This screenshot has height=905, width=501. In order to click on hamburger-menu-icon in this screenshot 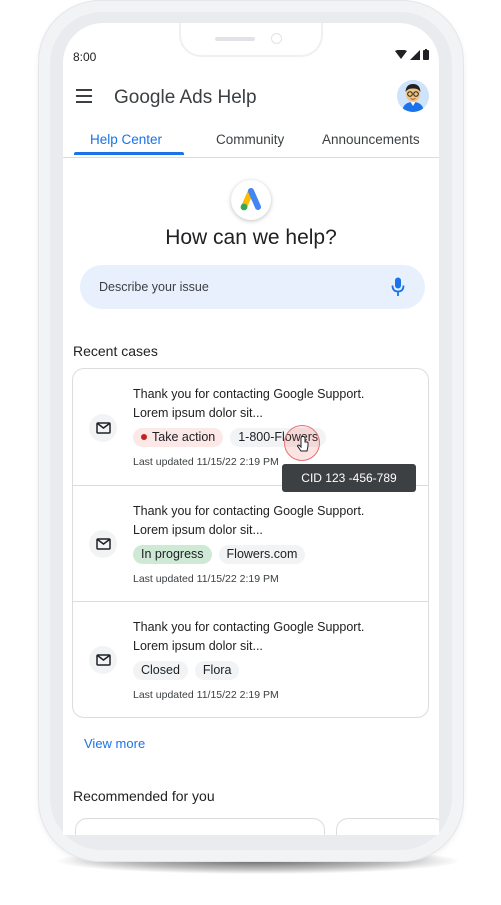, I will do `click(85, 96)`.